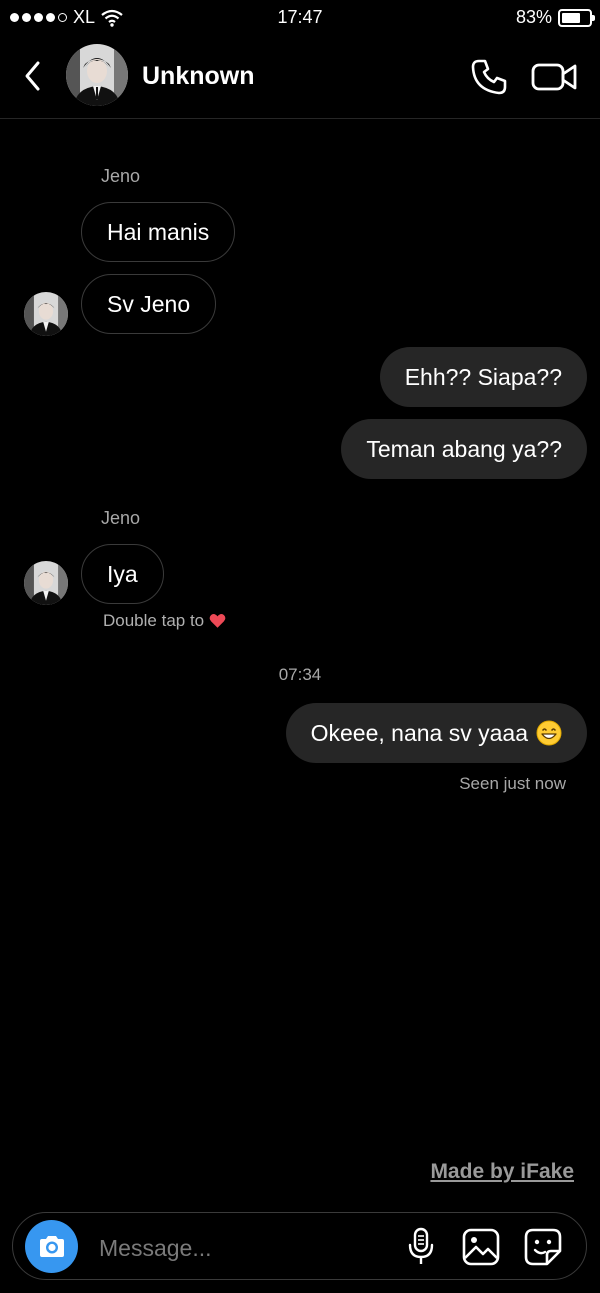  I want to click on message-text: Hai manis, so click(158, 231).